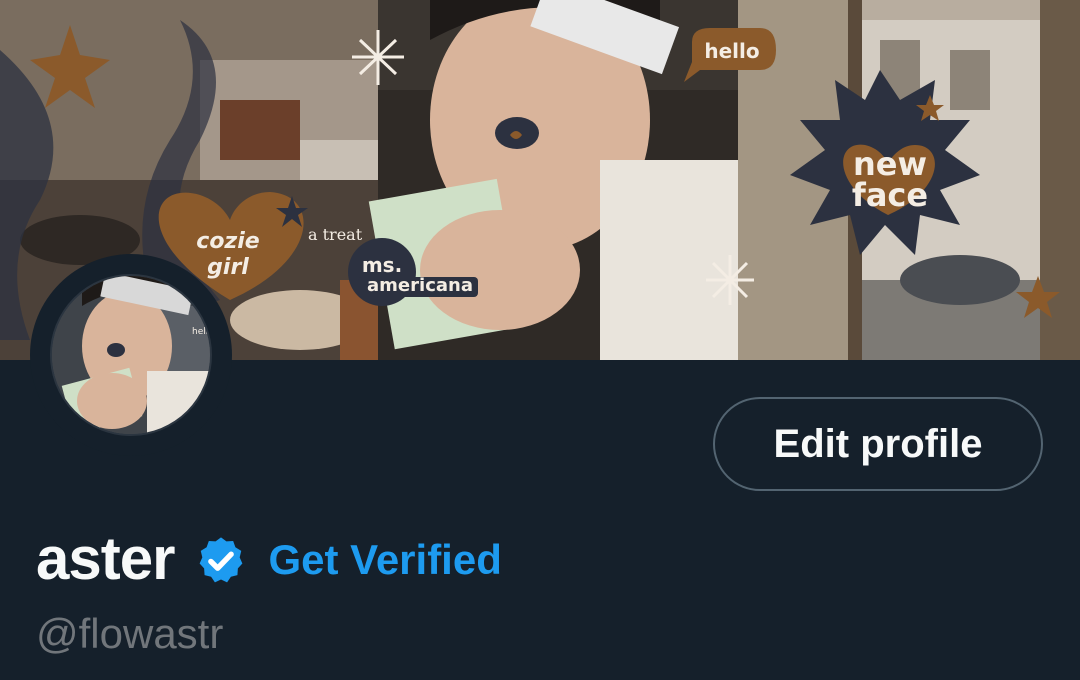 This screenshot has width=1080, height=680. I want to click on edit-profile-button: Edit profile, so click(878, 444).